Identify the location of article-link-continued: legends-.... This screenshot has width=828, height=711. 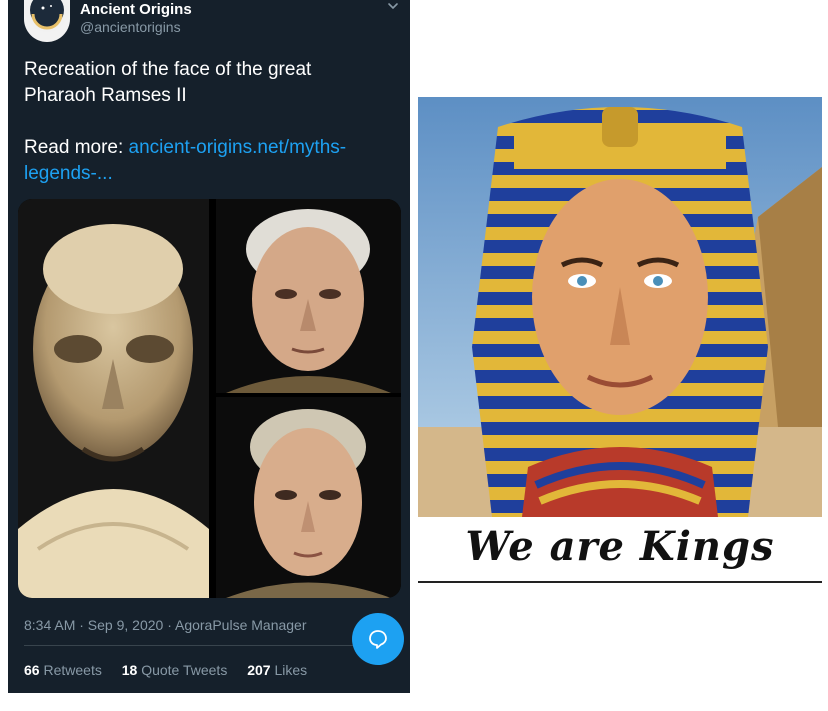
(68, 173).